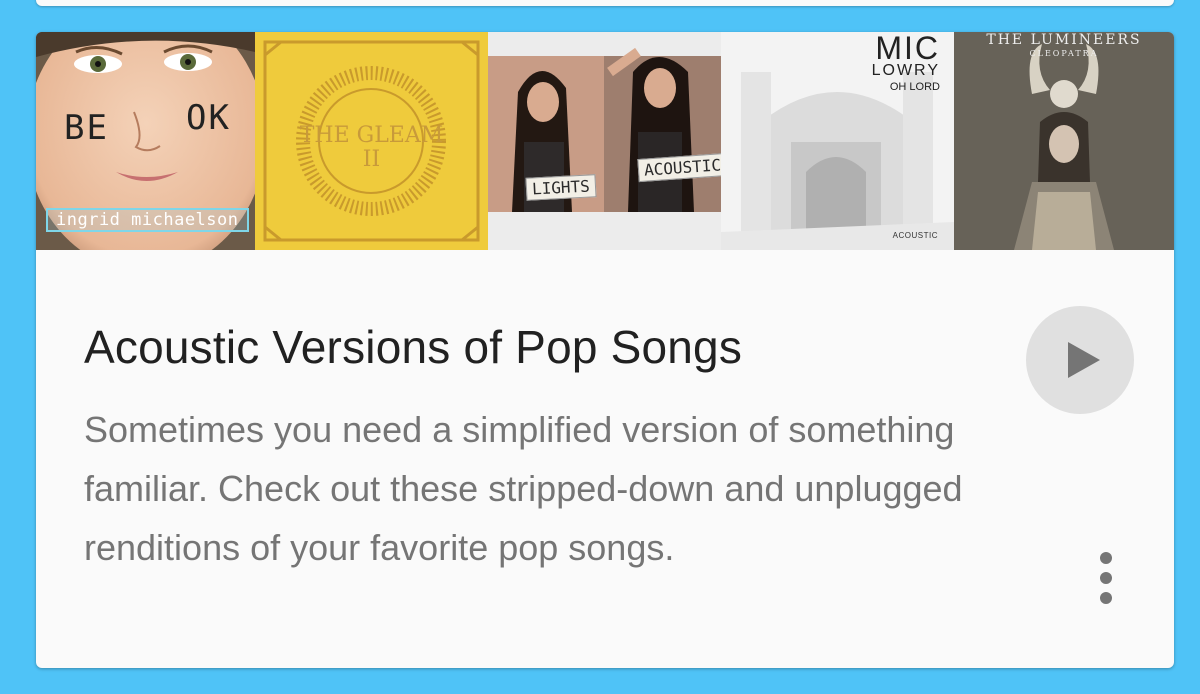 Image resolution: width=1200 pixels, height=694 pixels. I want to click on cover-text-be: BE, so click(86, 128).